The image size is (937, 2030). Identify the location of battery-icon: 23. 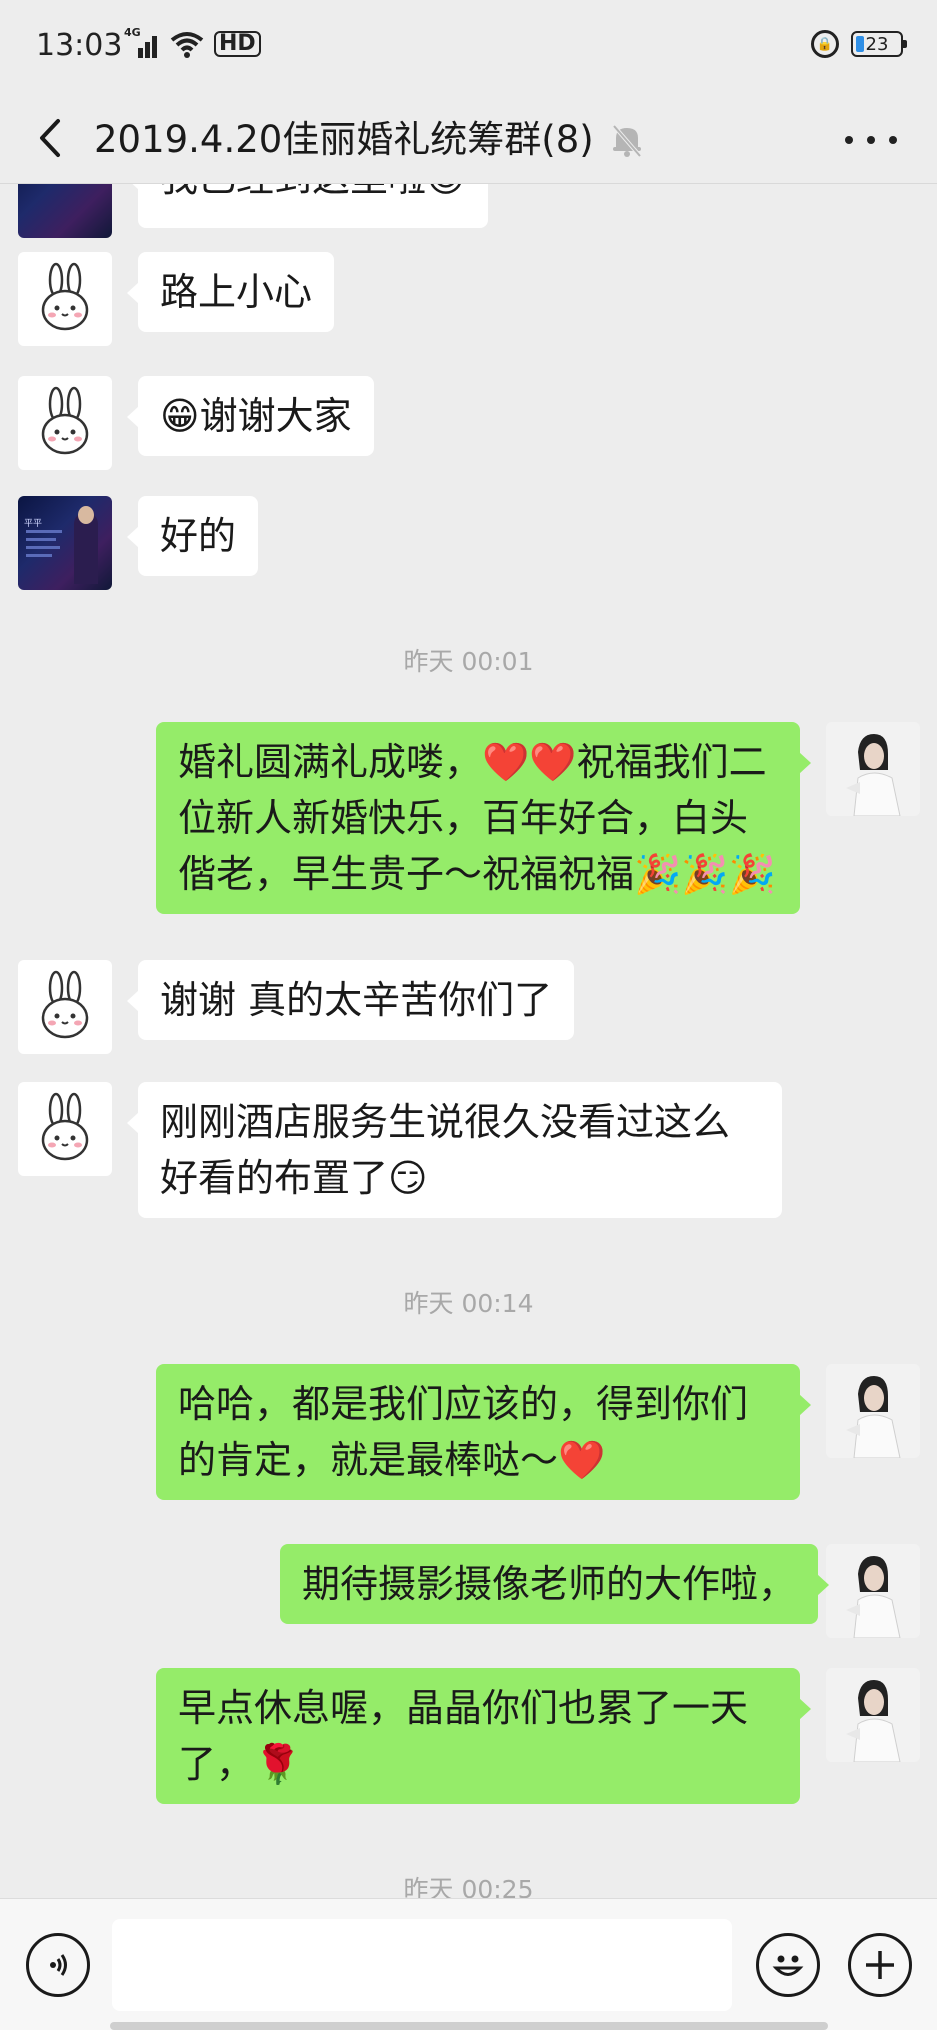
(879, 44).